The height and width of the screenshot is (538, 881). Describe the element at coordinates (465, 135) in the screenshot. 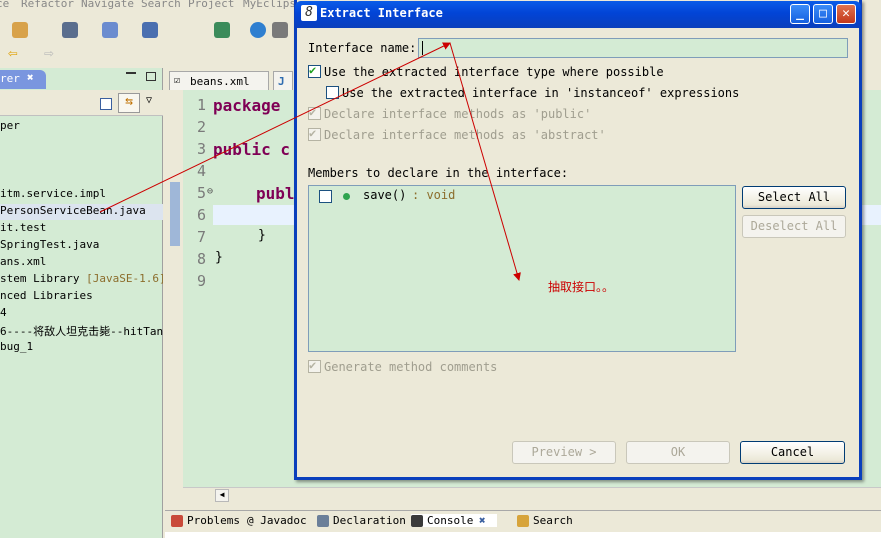

I see `declare-abstract-label: Declare interface methods as 'abstract'` at that location.